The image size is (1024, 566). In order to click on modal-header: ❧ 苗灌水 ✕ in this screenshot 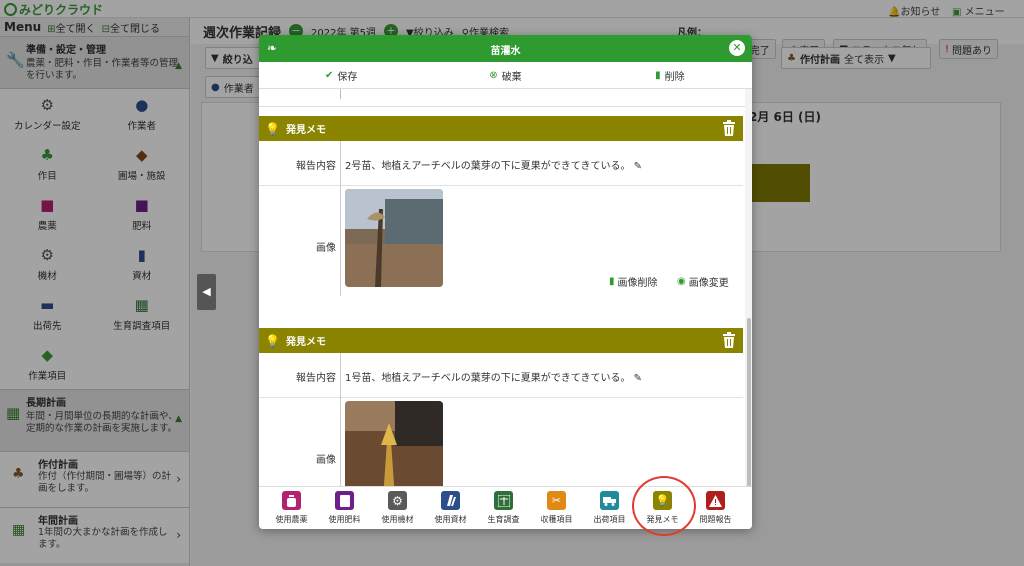, I will do `click(505, 48)`.